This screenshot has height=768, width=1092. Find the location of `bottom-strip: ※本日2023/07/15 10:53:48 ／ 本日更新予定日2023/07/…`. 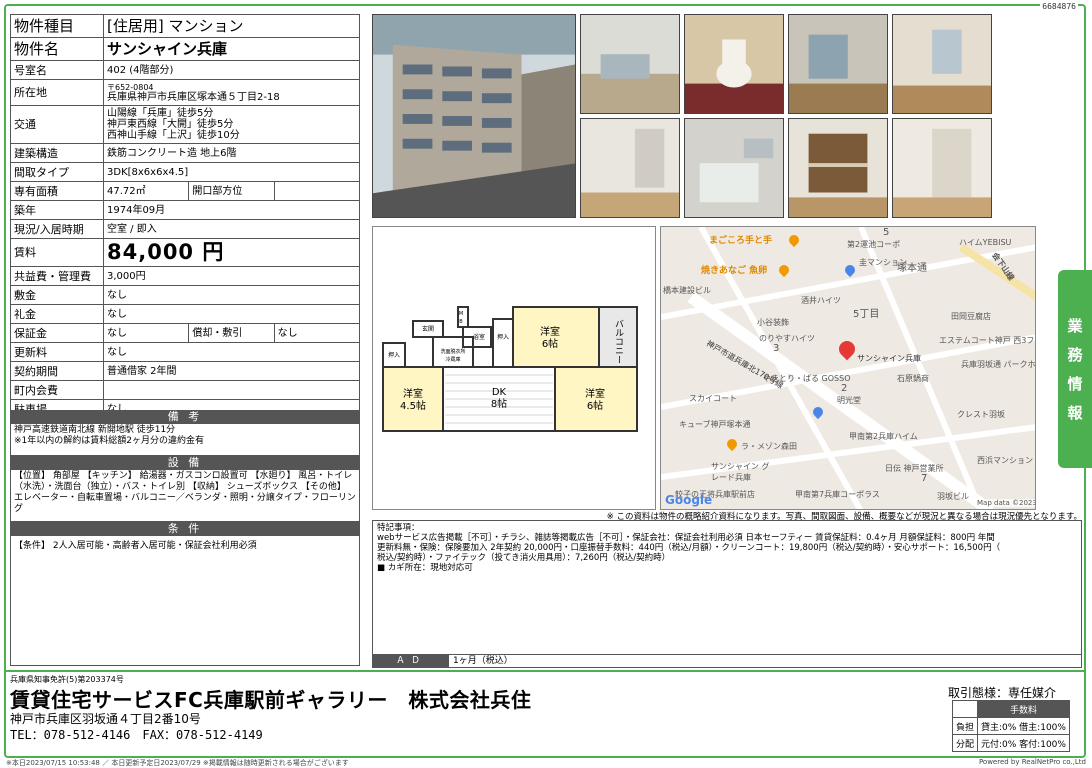

bottom-strip: ※本日2023/07/15 10:53:48 ／ 本日更新予定日2023/07/… is located at coordinates (546, 763).